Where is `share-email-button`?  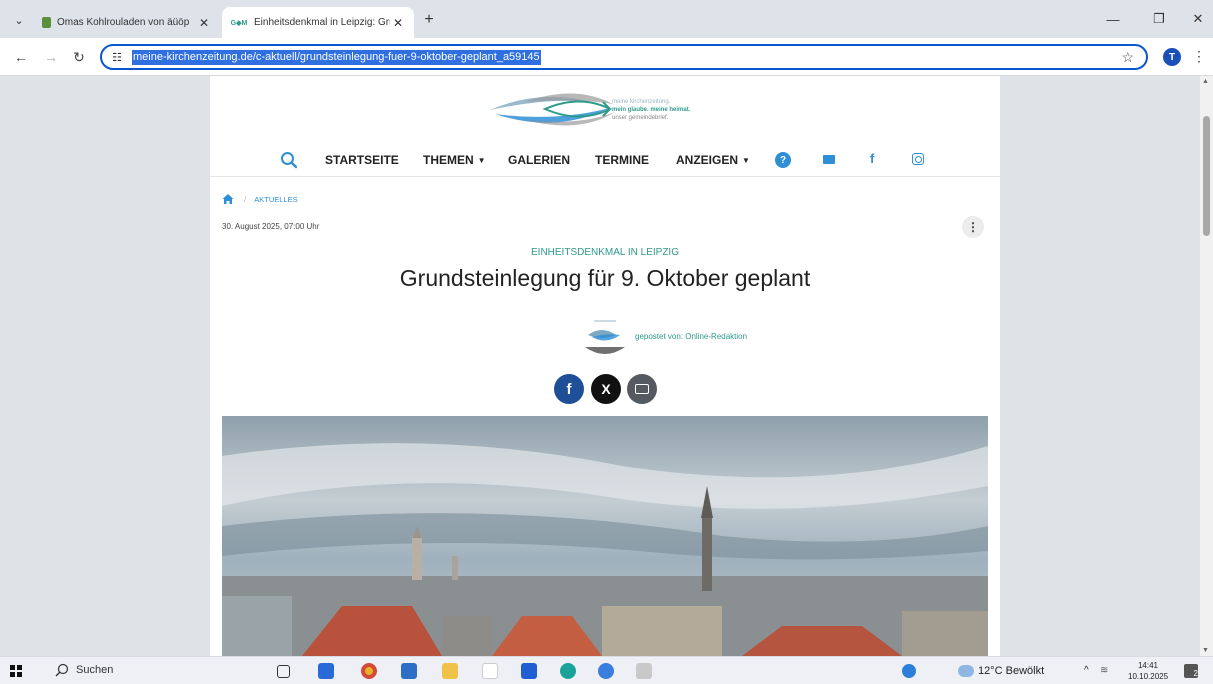 share-email-button is located at coordinates (642, 389).